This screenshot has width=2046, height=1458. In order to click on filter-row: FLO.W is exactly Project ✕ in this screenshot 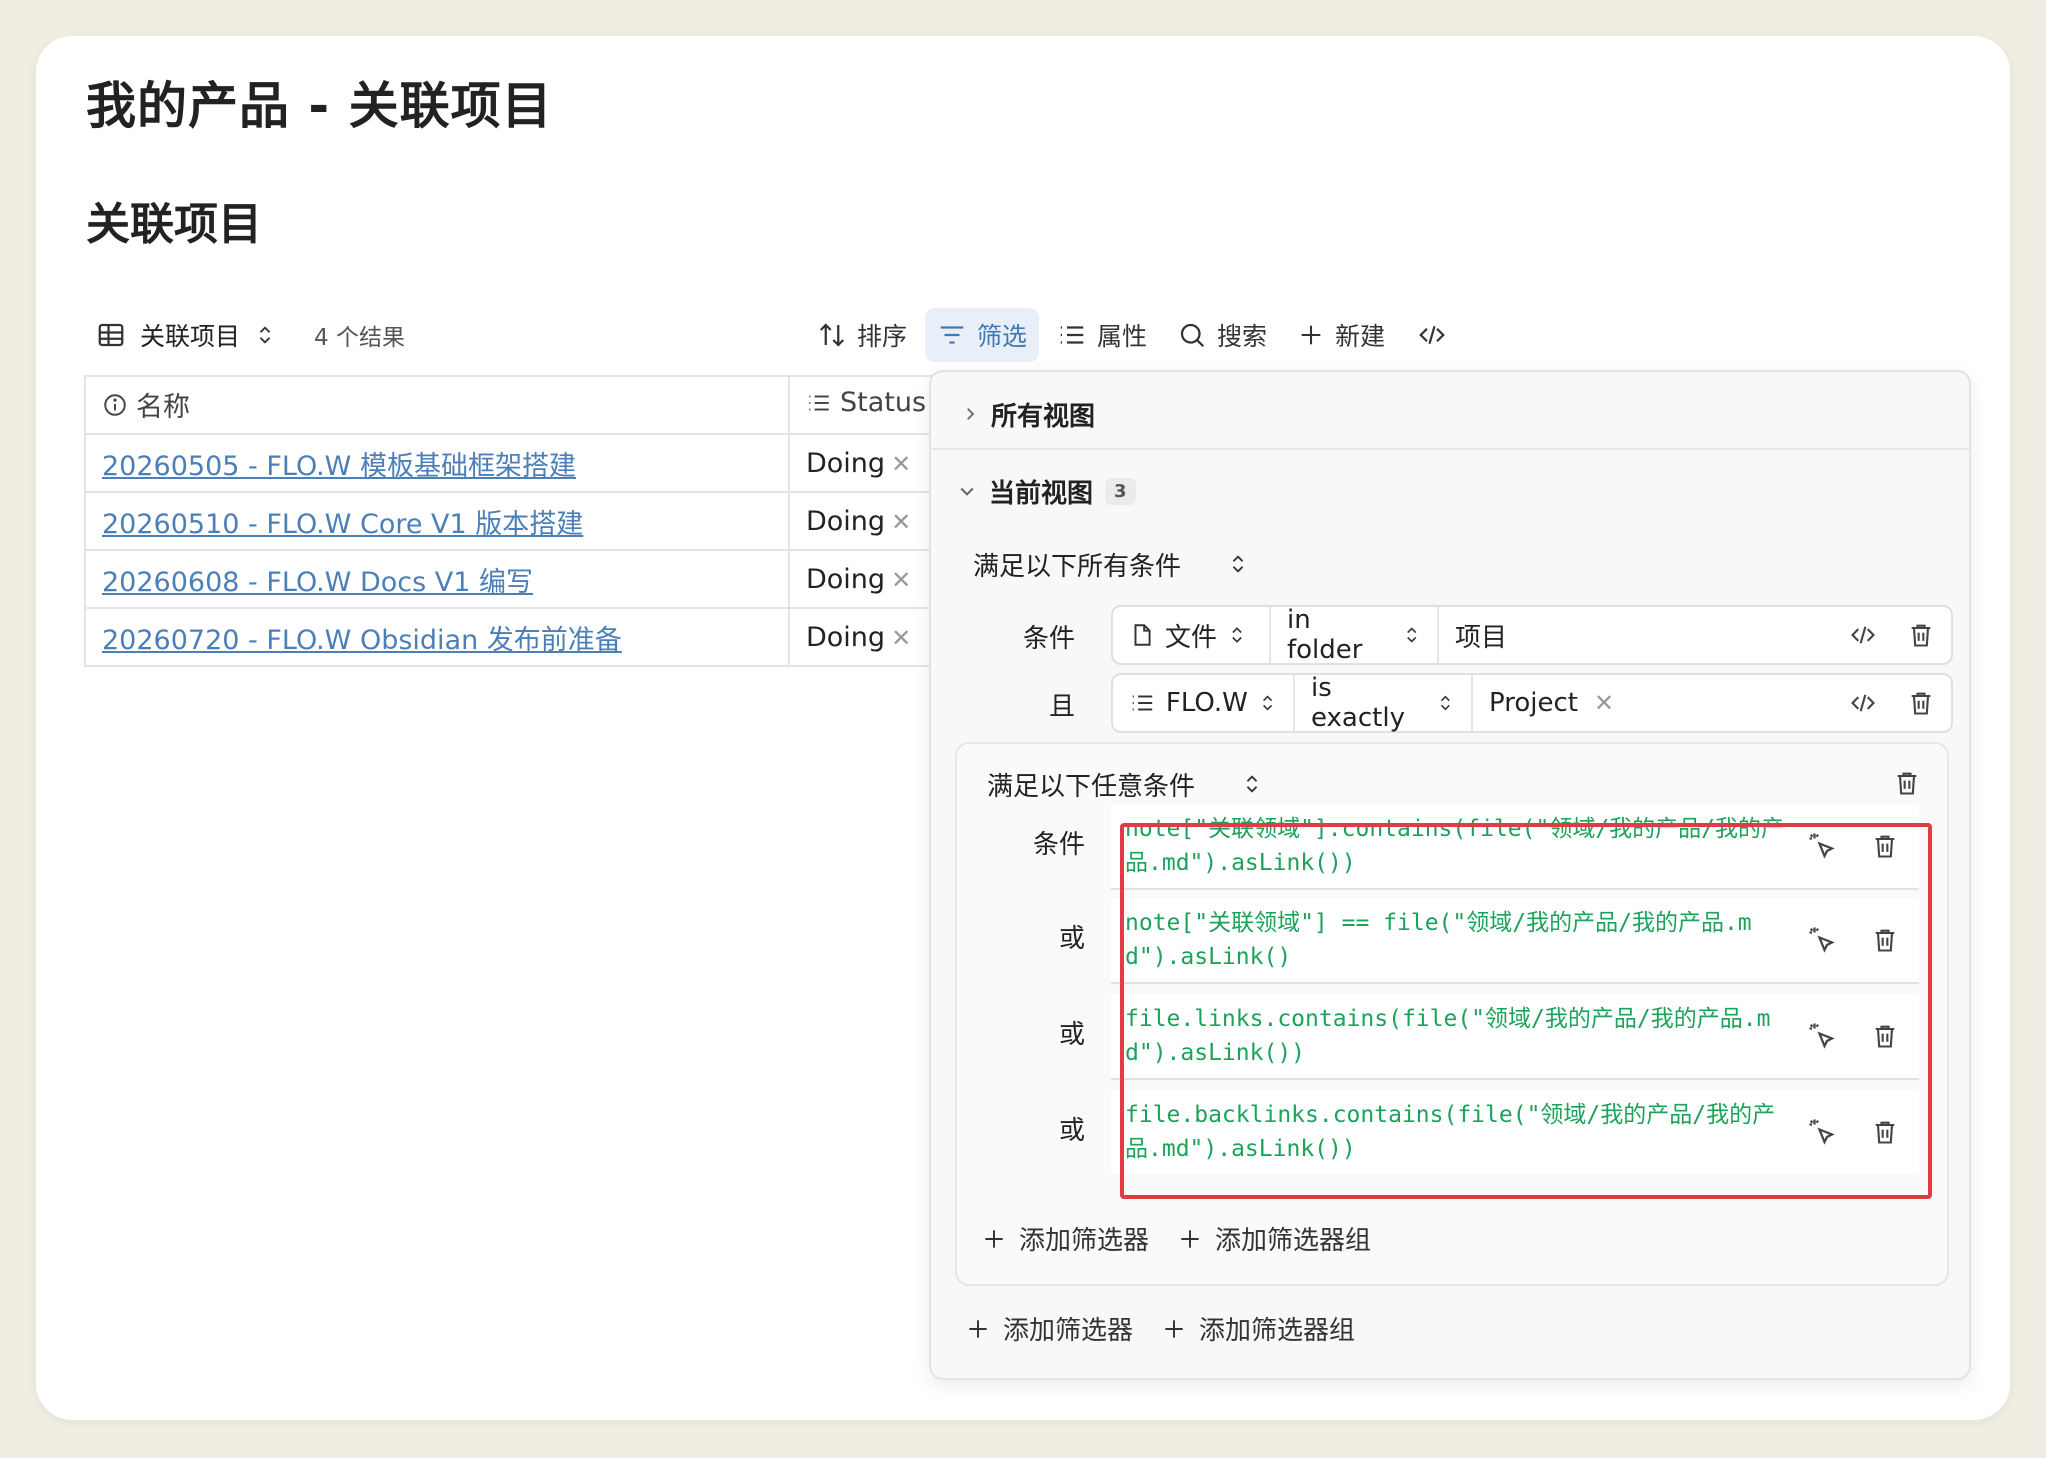, I will do `click(1532, 703)`.